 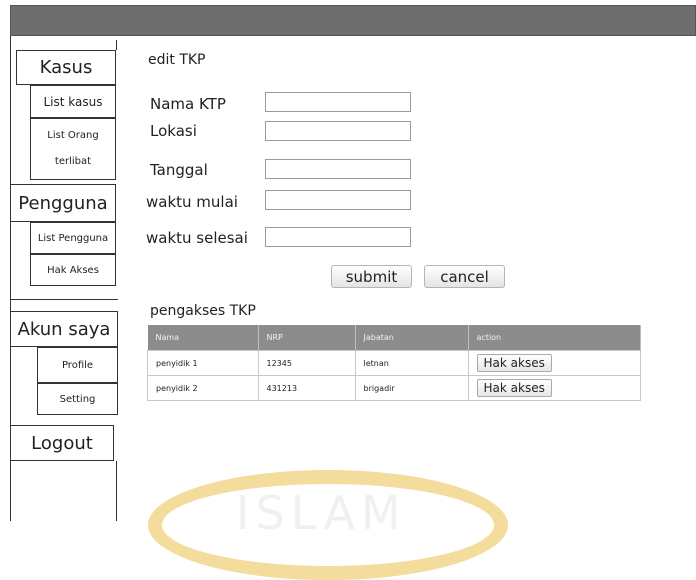 I want to click on waktu-mulai-input, so click(x=338, y=200).